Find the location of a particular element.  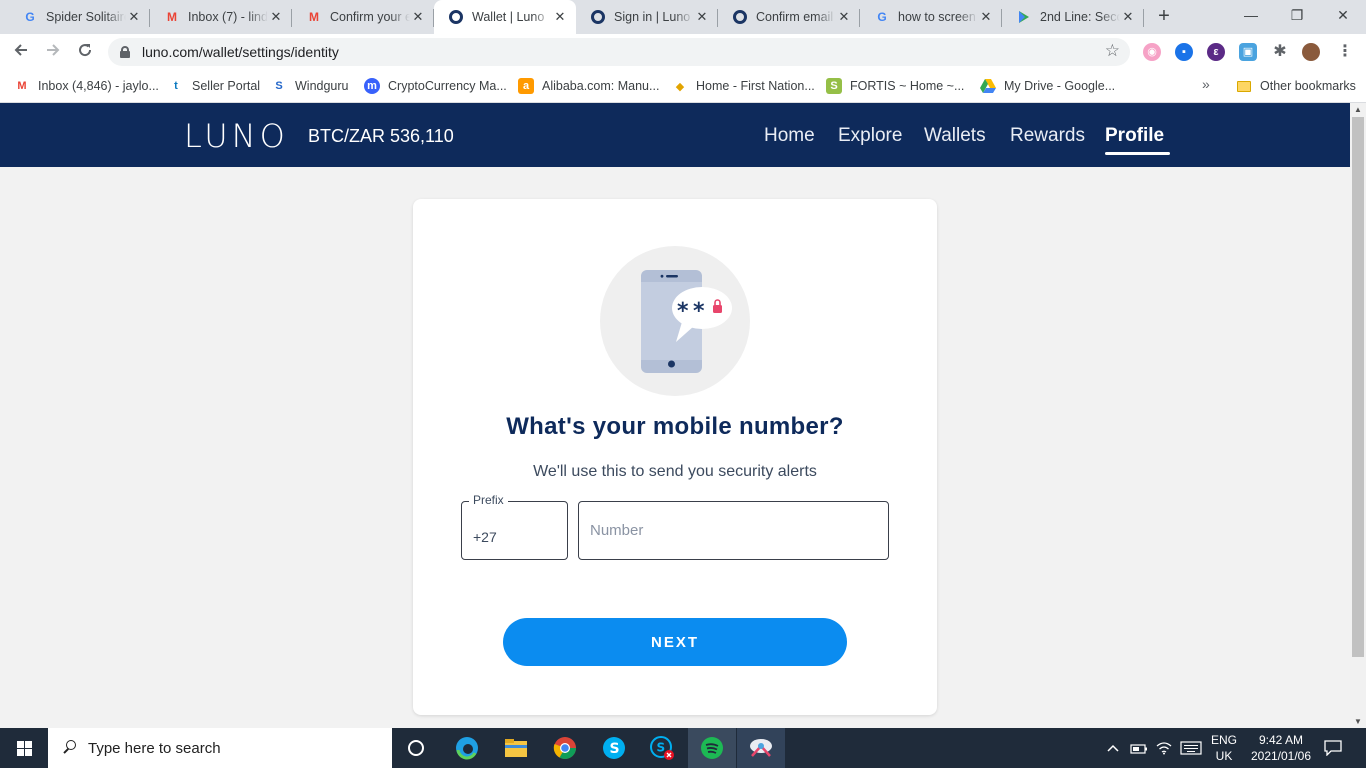

arrow-left-icon is located at coordinates (20, 50).